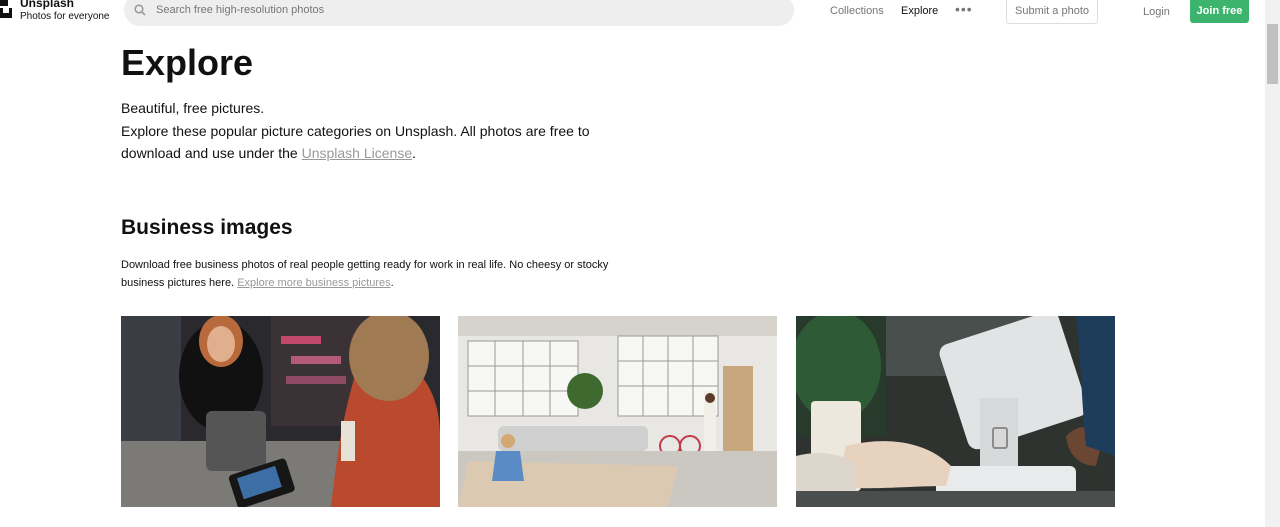 Image resolution: width=1280 pixels, height=527 pixels. What do you see at coordinates (140, 10) in the screenshot?
I see `search-icon` at bounding box center [140, 10].